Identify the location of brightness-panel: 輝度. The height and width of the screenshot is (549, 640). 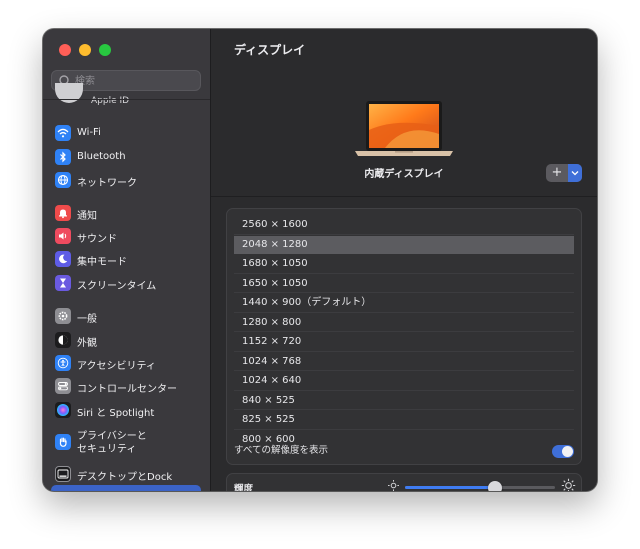
(404, 482).